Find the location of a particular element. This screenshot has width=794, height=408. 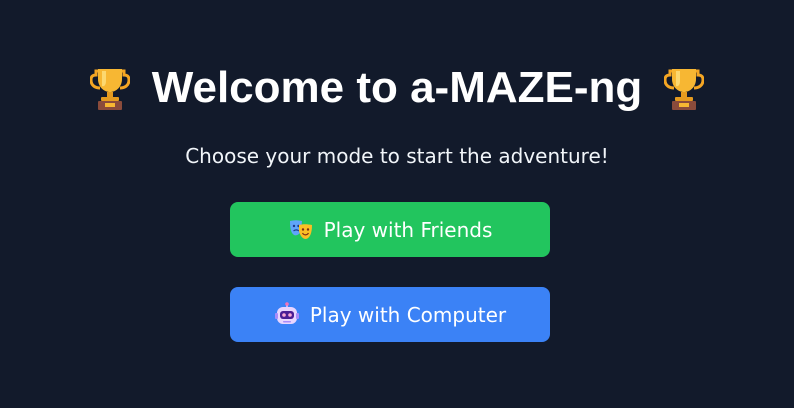

robot-icon is located at coordinates (286, 312).